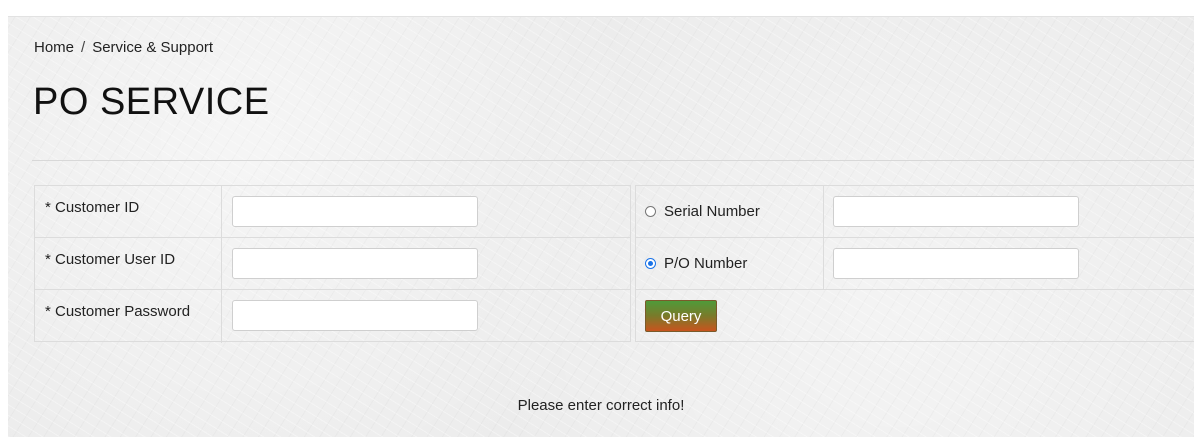  Describe the element at coordinates (681, 316) in the screenshot. I see `query-button: Query` at that location.